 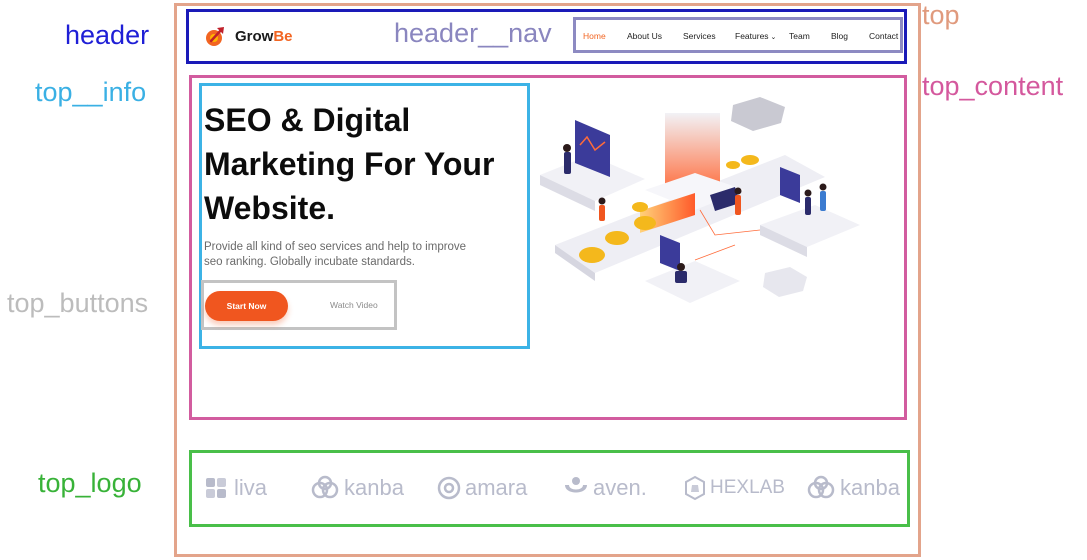 What do you see at coordinates (870, 487) in the screenshot?
I see `logo-kanba-2-text: kanba` at bounding box center [870, 487].